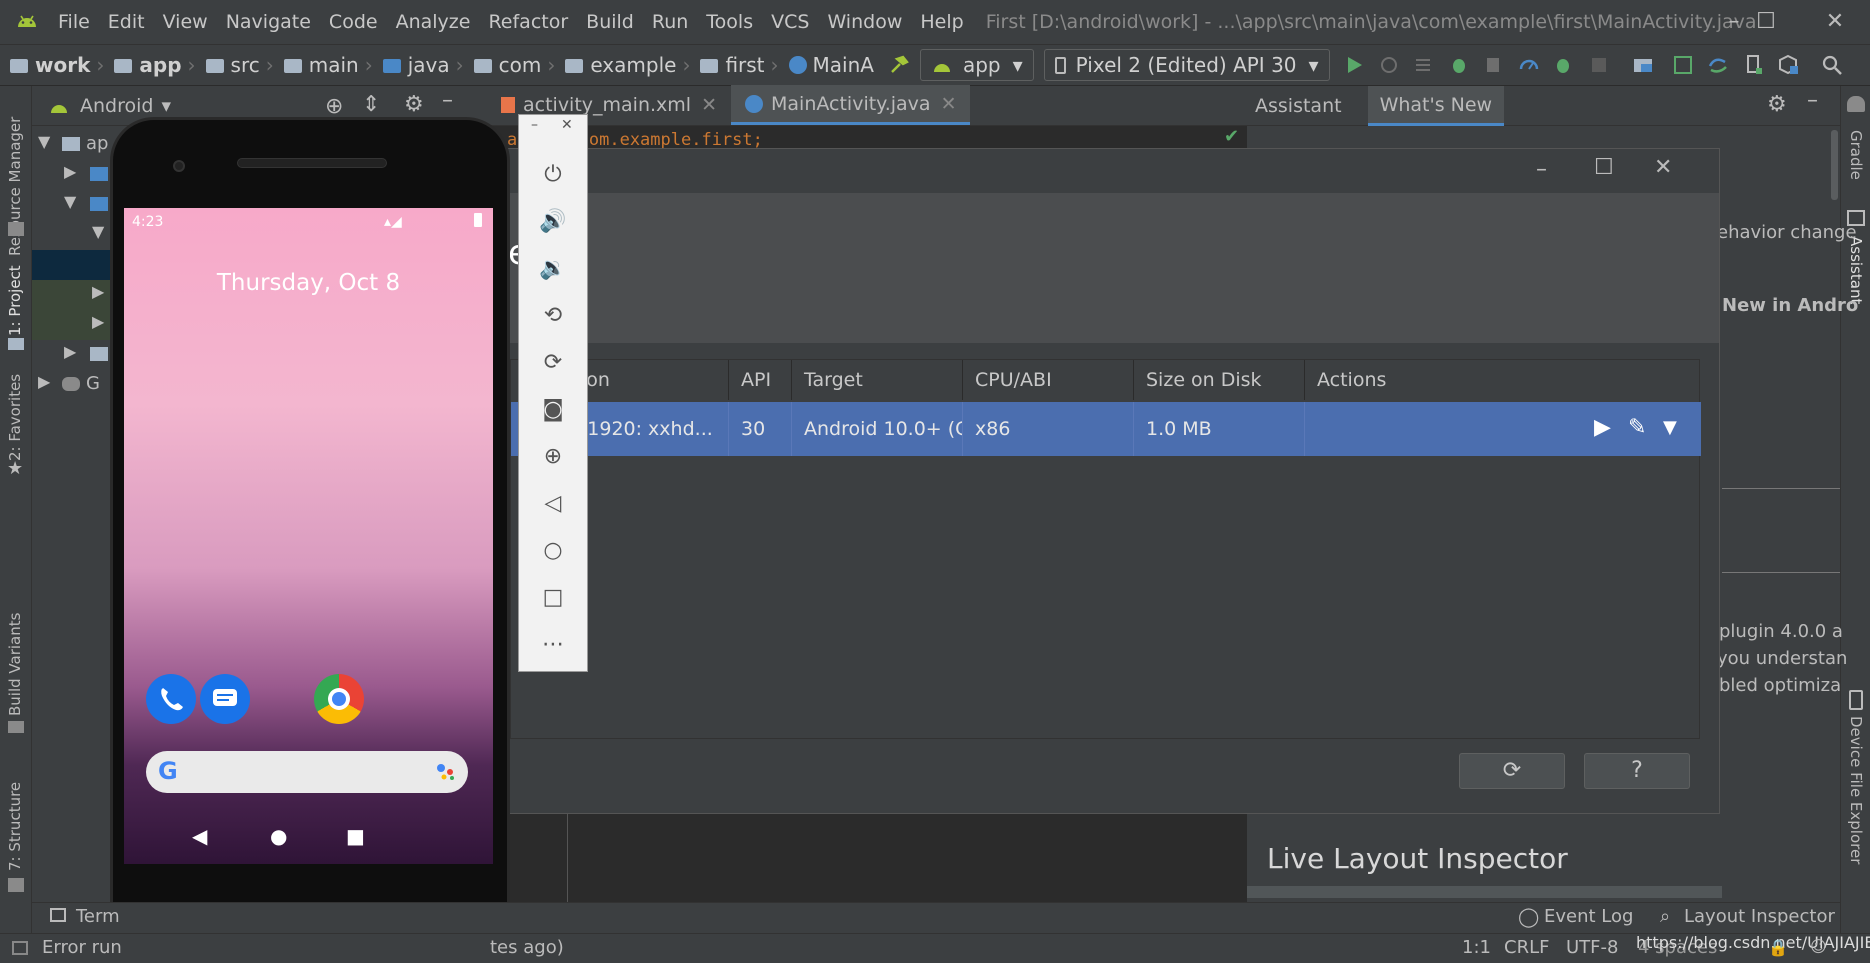 Image resolution: width=1870 pixels, height=963 pixels. What do you see at coordinates (225, 699) in the screenshot?
I see `messages-app-icon` at bounding box center [225, 699].